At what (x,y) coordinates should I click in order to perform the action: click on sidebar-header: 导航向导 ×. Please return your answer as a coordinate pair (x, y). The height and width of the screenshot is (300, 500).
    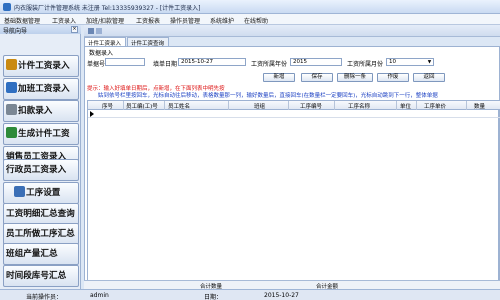
    Looking at the image, I should click on (40, 30).